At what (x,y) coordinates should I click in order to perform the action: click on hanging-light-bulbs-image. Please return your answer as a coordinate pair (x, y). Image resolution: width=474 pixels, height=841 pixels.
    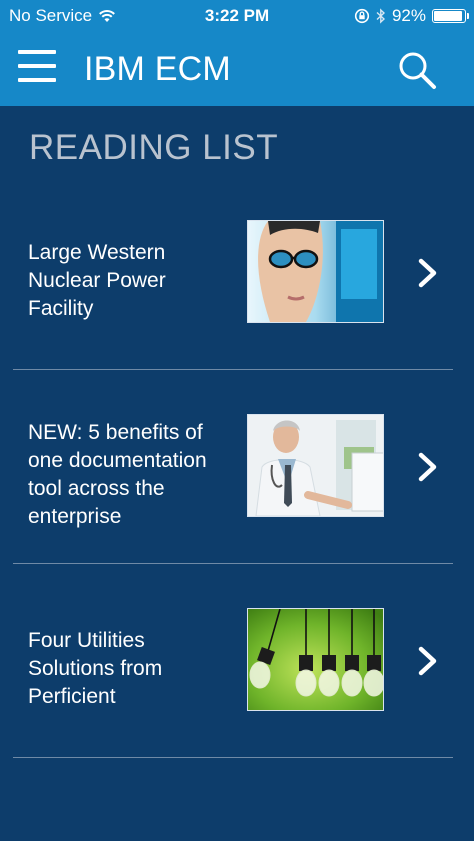
    Looking at the image, I should click on (315, 659).